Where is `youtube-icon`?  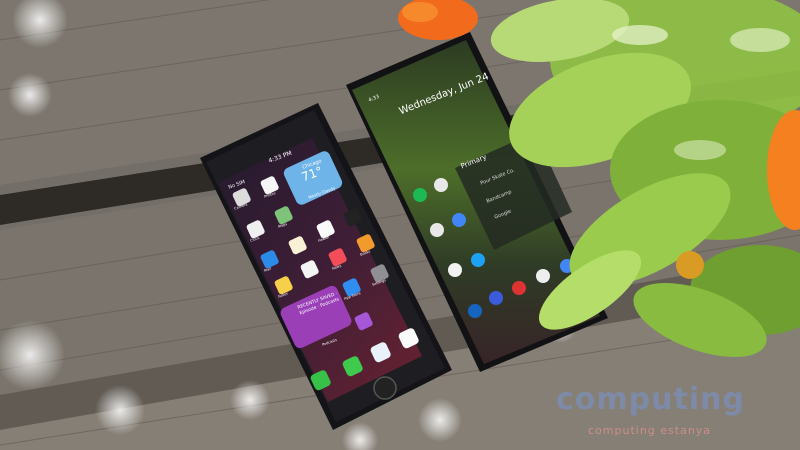 youtube-icon is located at coordinates (519, 288).